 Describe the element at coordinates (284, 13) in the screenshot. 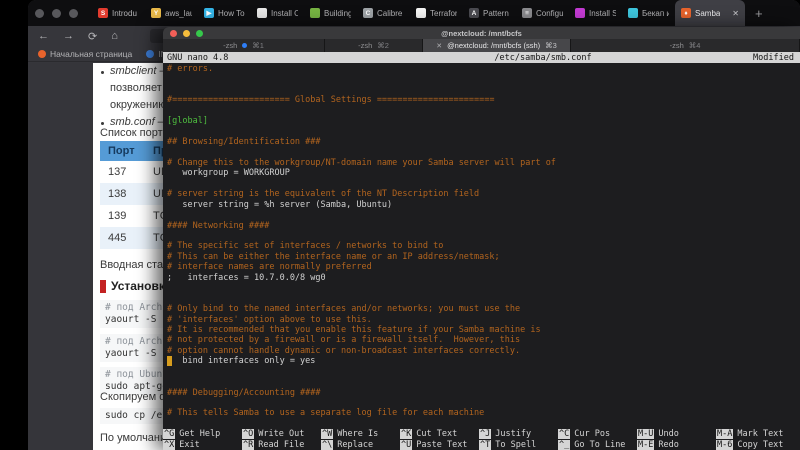

I see `tab-title: Install O` at that location.